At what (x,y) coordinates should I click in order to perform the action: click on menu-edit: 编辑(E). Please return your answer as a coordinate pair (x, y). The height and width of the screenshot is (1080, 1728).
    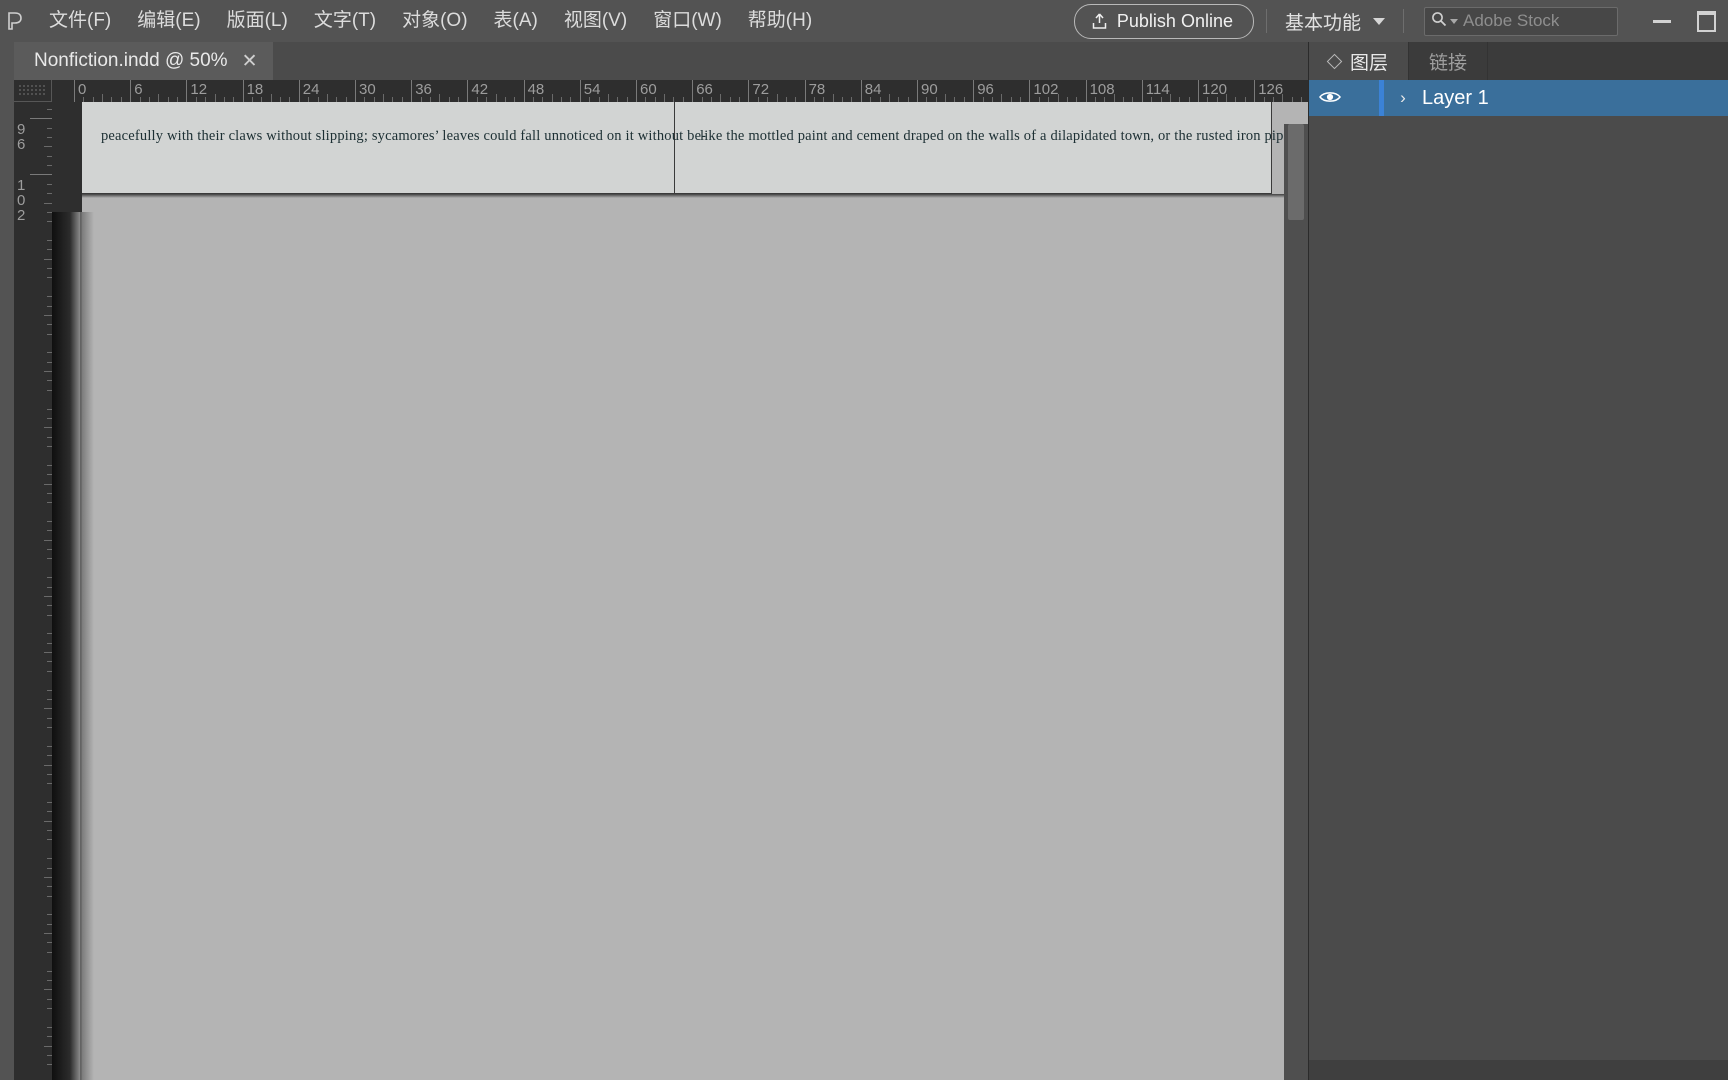
    Looking at the image, I should click on (168, 21).